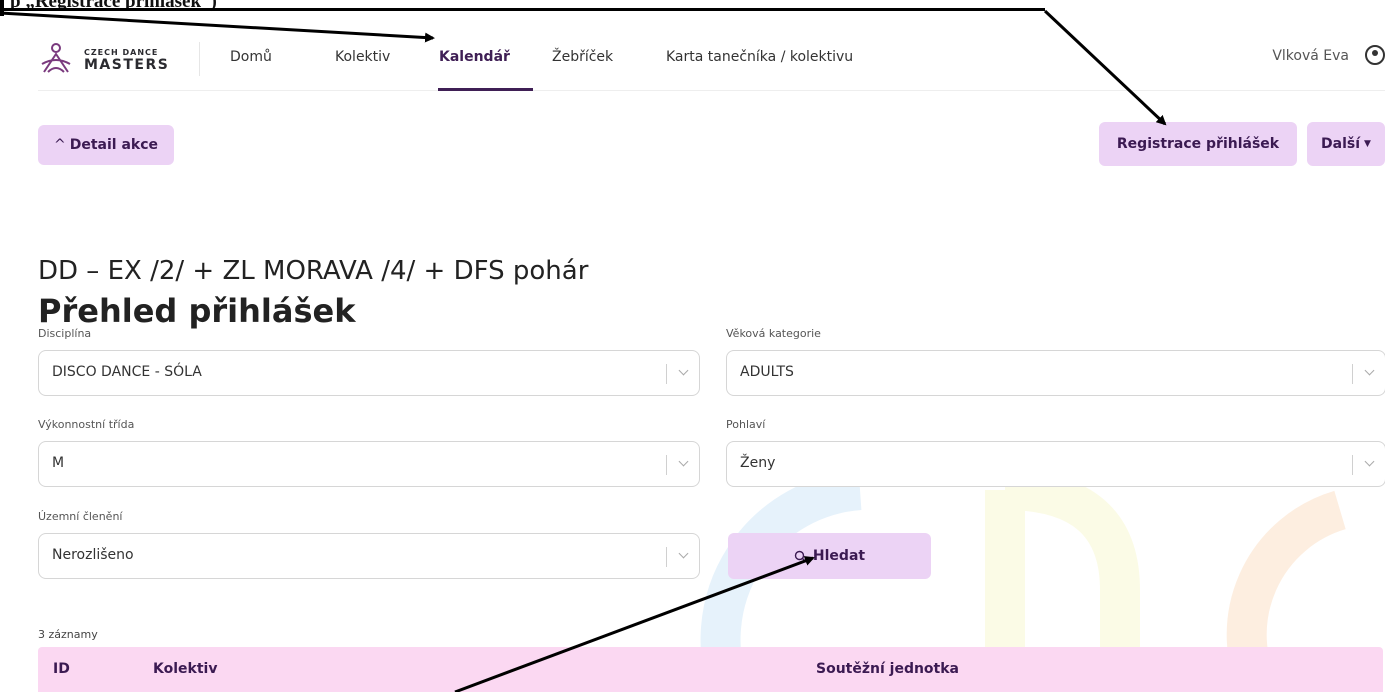 Image resolution: width=1385 pixels, height=692 pixels. I want to click on record-count: 3 záznamy, so click(68, 634).